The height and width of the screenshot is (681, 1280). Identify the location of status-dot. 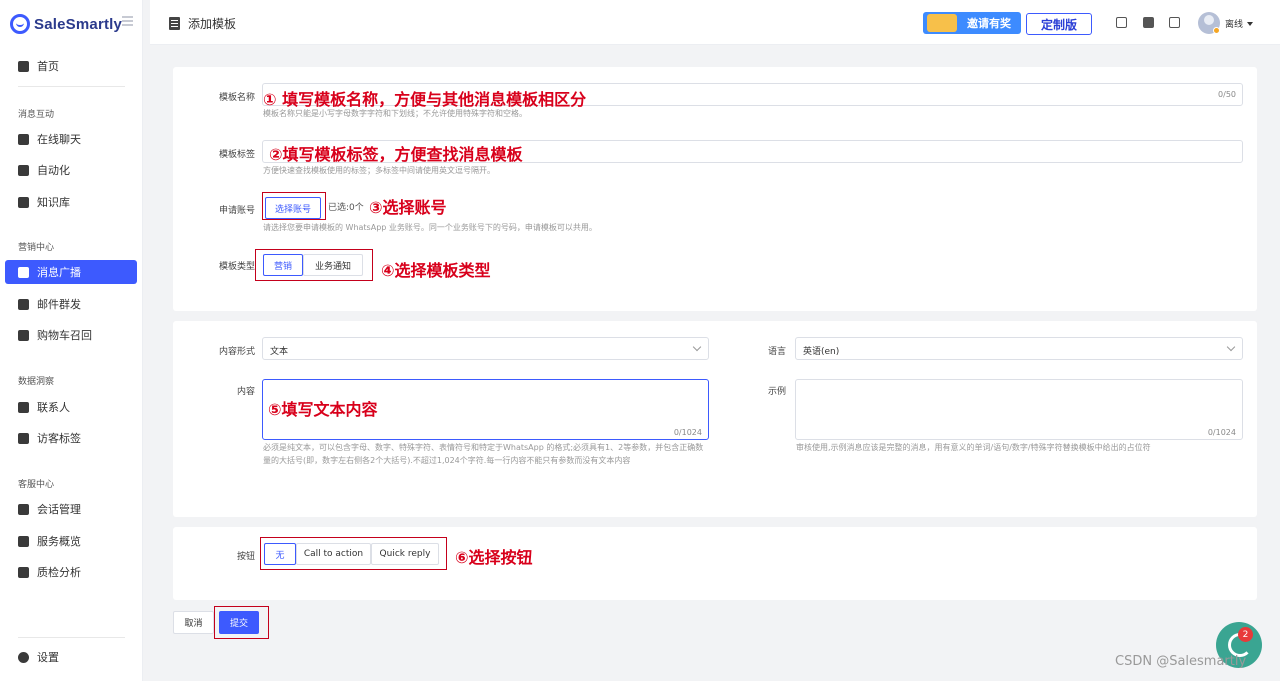
(1216, 30).